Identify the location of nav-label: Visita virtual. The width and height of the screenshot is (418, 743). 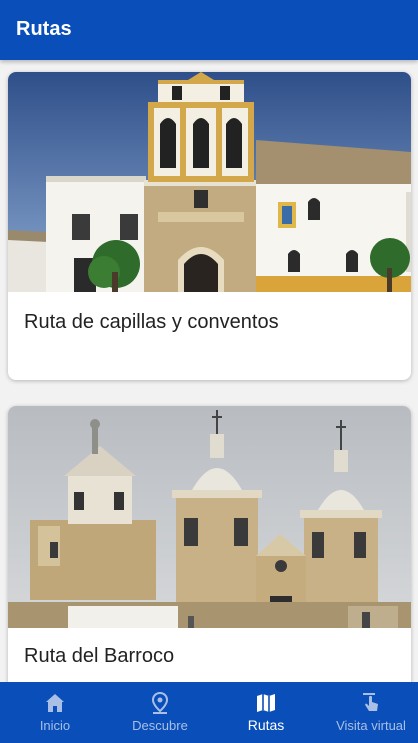
(371, 725).